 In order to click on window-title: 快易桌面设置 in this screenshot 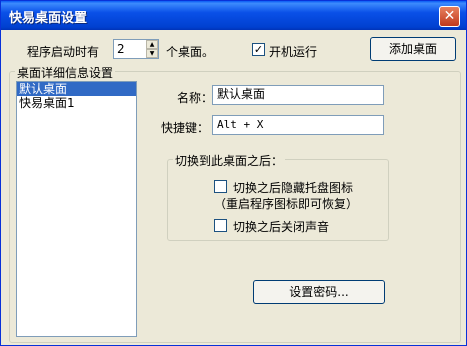, I will do `click(48, 18)`.